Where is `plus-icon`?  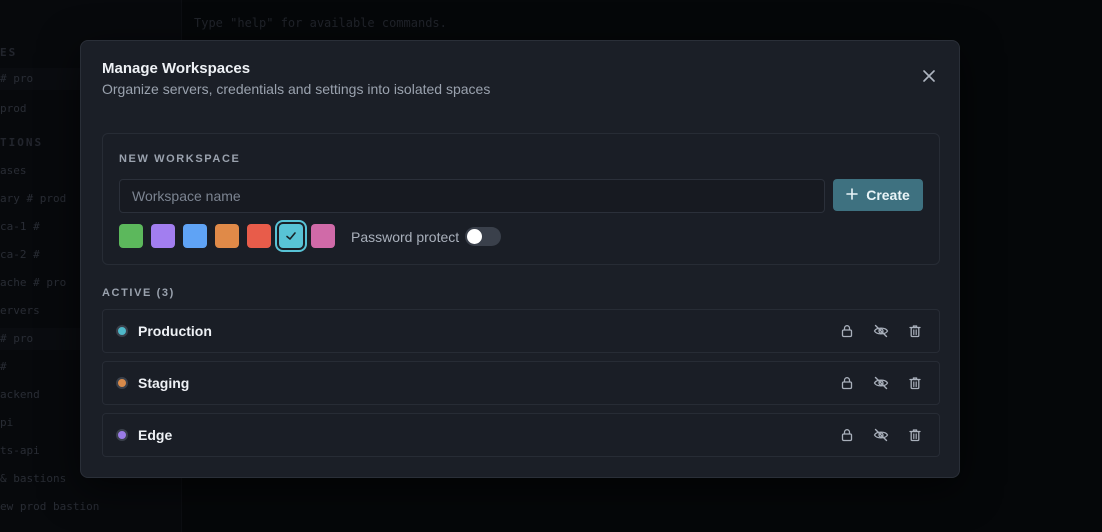
plus-icon is located at coordinates (852, 195).